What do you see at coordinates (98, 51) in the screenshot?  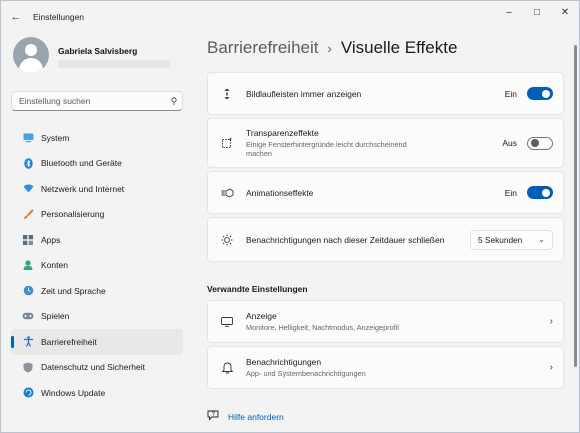 I see `profile-name: Gabriela Salvisberg` at bounding box center [98, 51].